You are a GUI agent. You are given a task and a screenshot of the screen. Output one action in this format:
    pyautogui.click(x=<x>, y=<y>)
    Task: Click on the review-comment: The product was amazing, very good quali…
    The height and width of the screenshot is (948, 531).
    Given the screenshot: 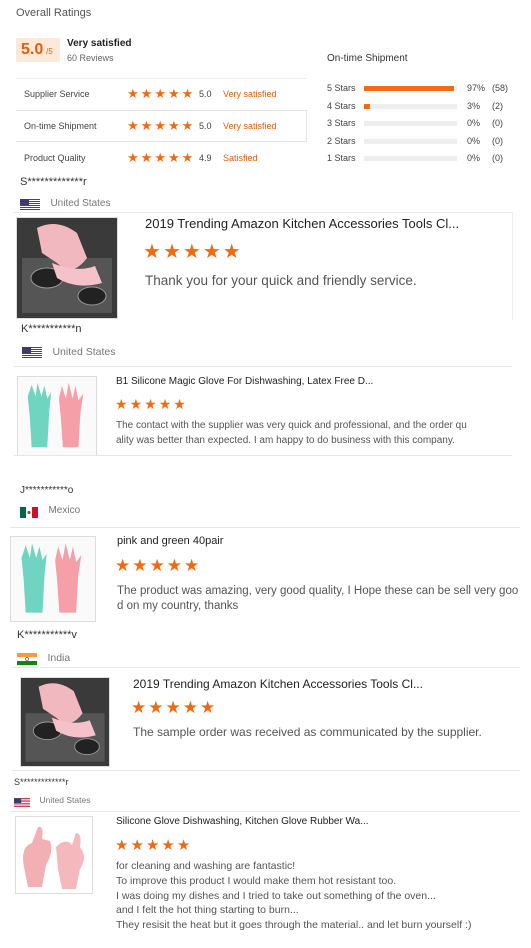 What is the action you would take?
    pyautogui.click(x=318, y=598)
    